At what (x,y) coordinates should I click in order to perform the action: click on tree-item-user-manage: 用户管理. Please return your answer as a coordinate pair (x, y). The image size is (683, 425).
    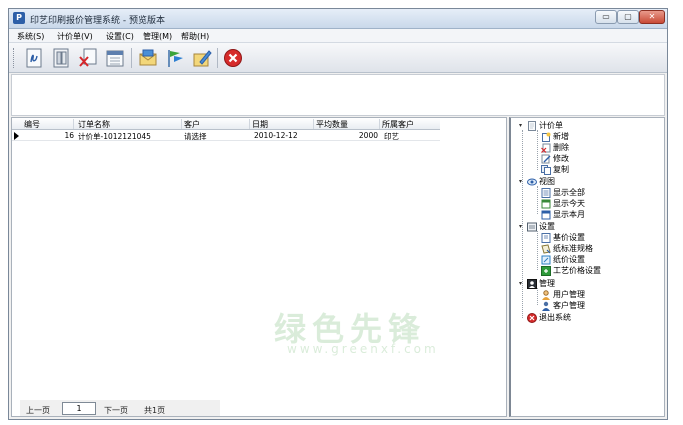
    Looking at the image, I should click on (563, 294).